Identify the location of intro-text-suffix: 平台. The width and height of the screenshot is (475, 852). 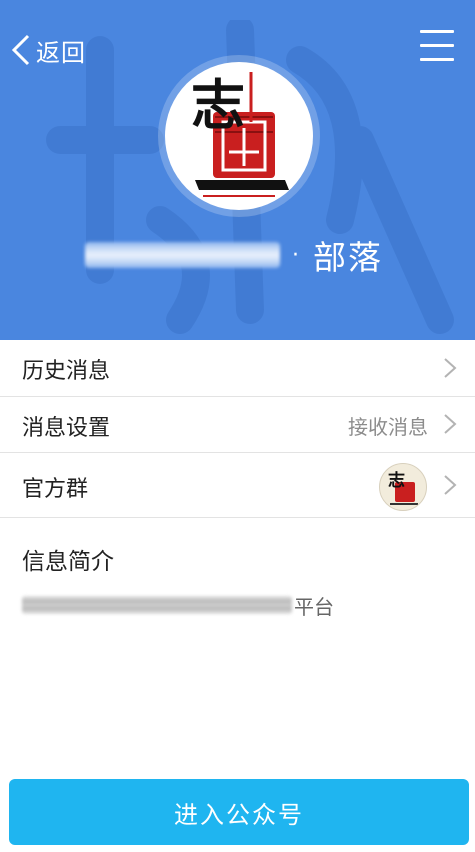
(314, 606).